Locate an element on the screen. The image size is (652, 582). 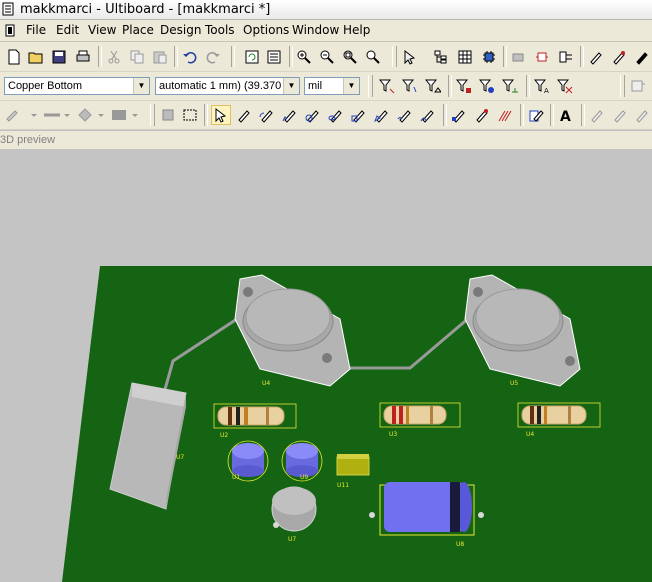
copy-button is located at coordinates (137, 57).